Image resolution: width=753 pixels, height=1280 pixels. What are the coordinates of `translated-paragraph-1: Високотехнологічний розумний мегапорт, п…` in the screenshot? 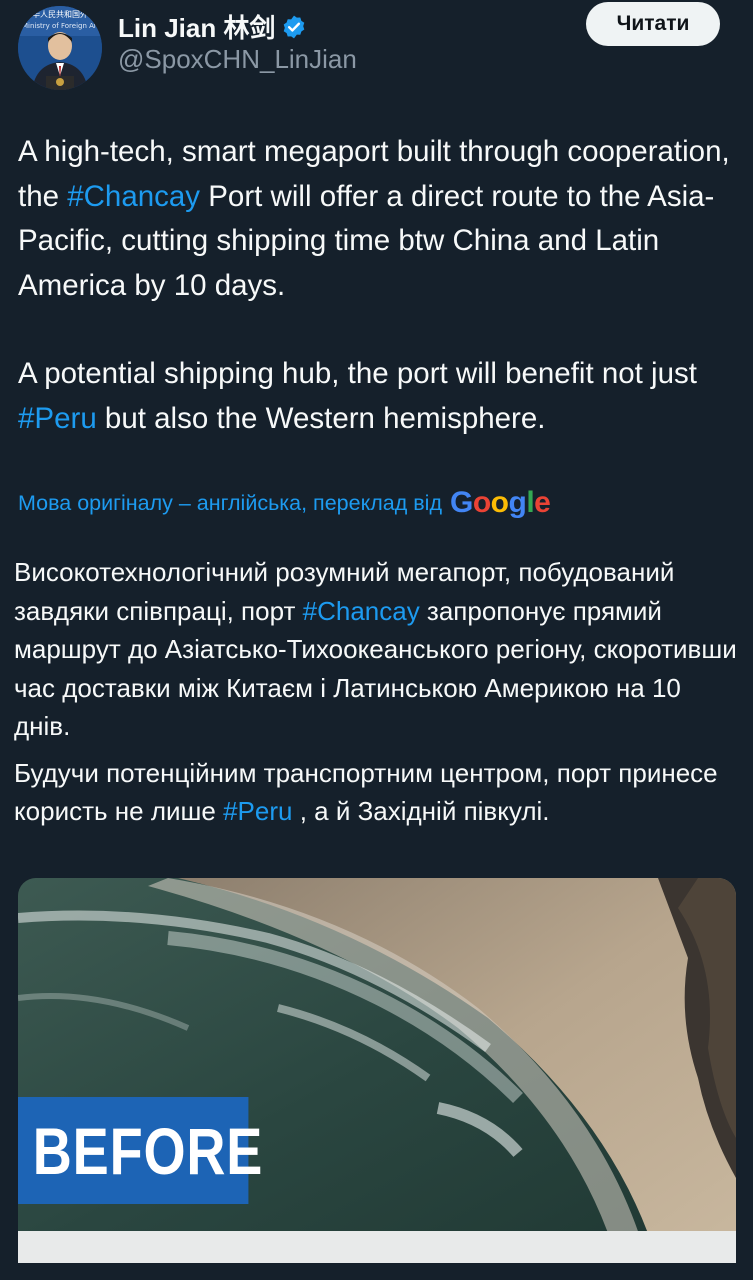 It's located at (379, 649).